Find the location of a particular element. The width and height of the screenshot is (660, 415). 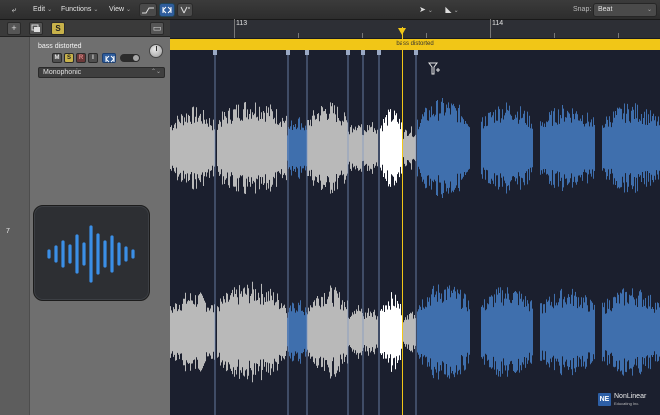

track-toggle is located at coordinates (130, 58).